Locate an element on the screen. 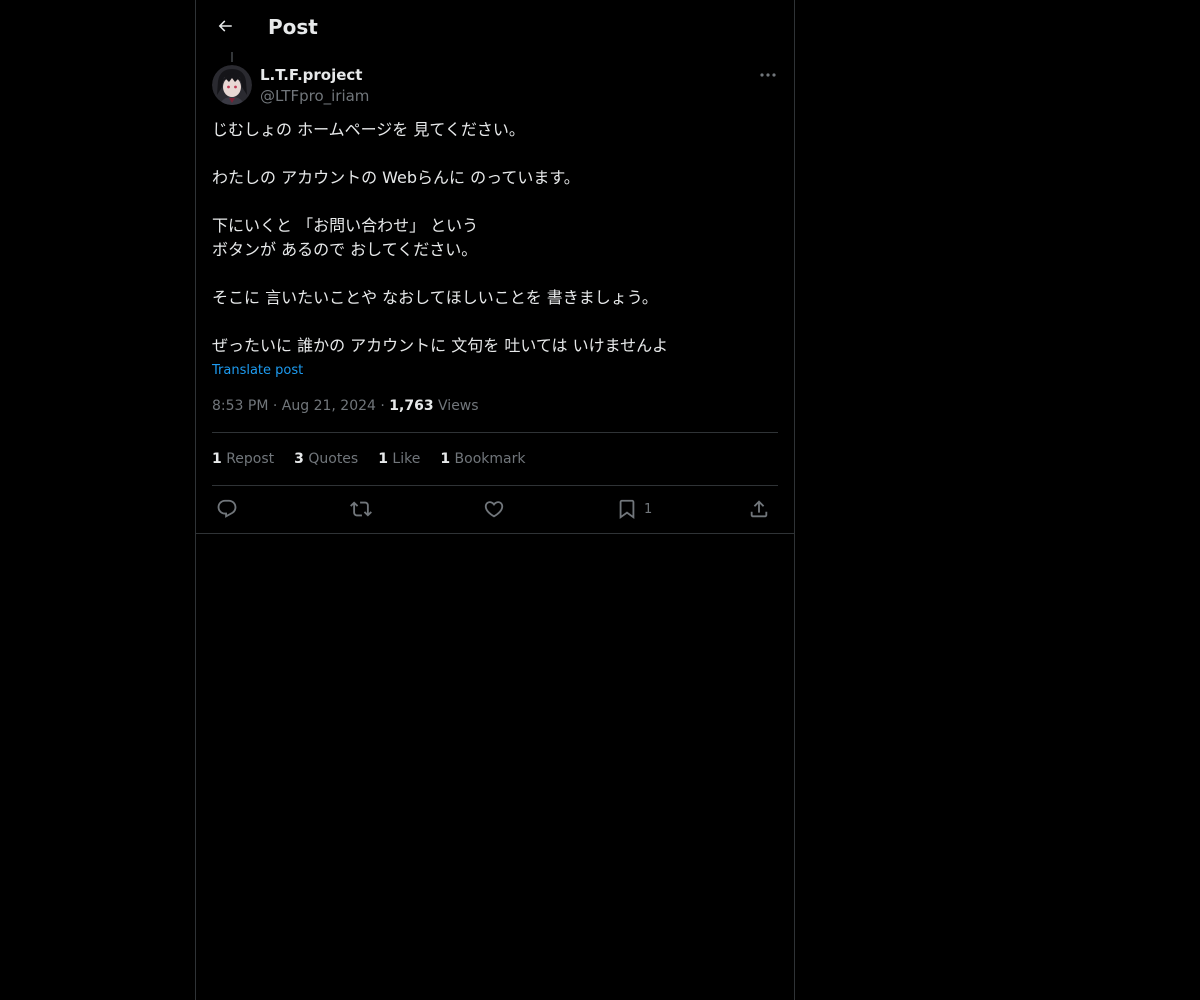  bookmark-count: 1 is located at coordinates (648, 509).